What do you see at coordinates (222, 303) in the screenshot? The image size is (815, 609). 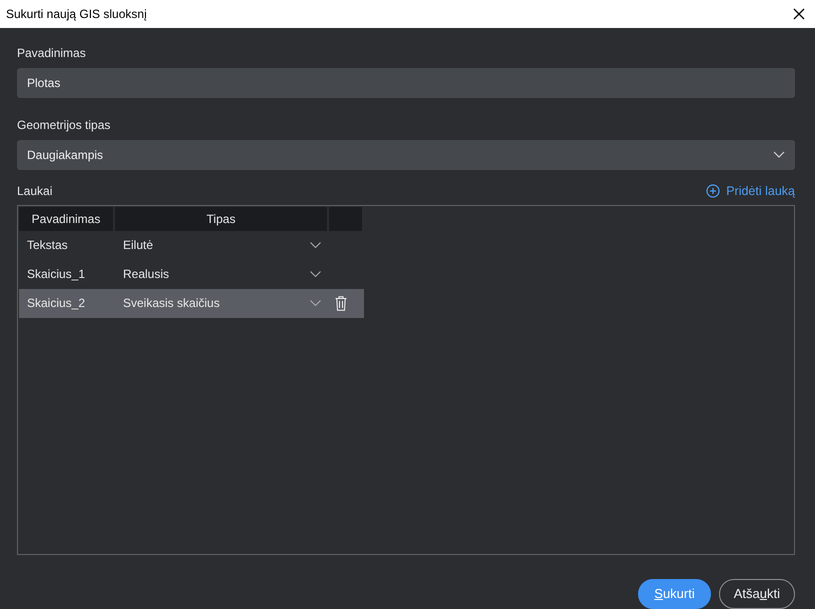 I see `type-dropdown: Sveikasis skaičius` at bounding box center [222, 303].